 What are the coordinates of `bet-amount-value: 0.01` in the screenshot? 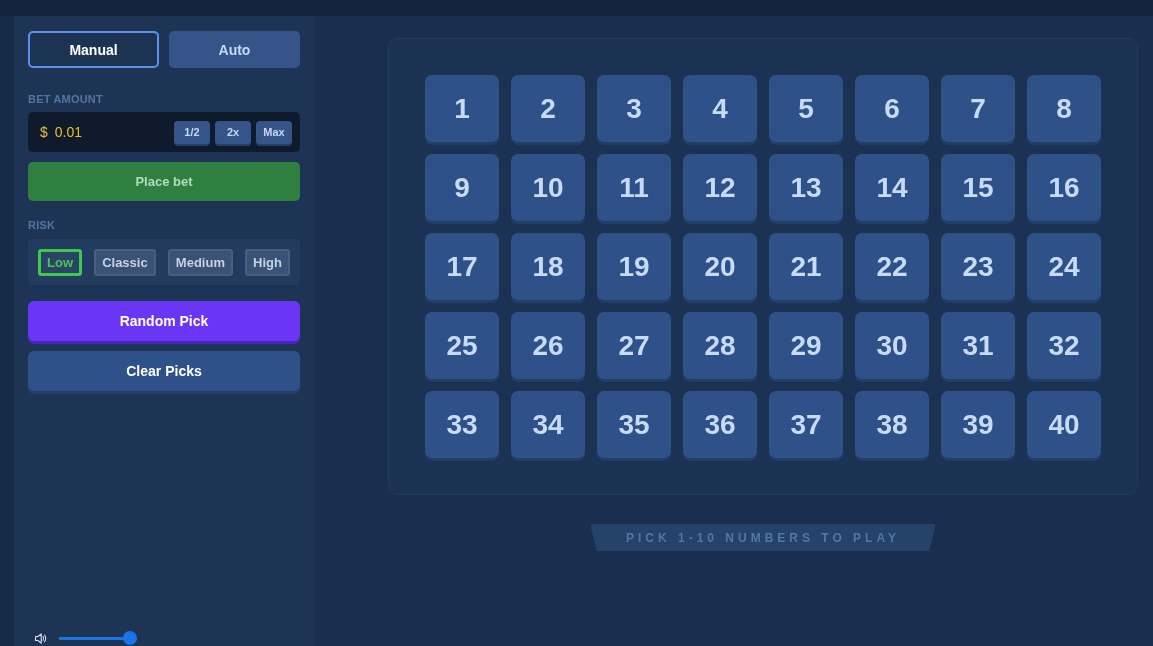 It's located at (68, 132).